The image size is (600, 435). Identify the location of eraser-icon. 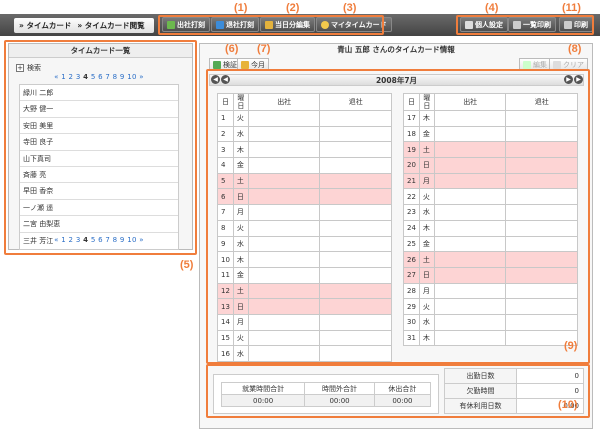
(557, 64).